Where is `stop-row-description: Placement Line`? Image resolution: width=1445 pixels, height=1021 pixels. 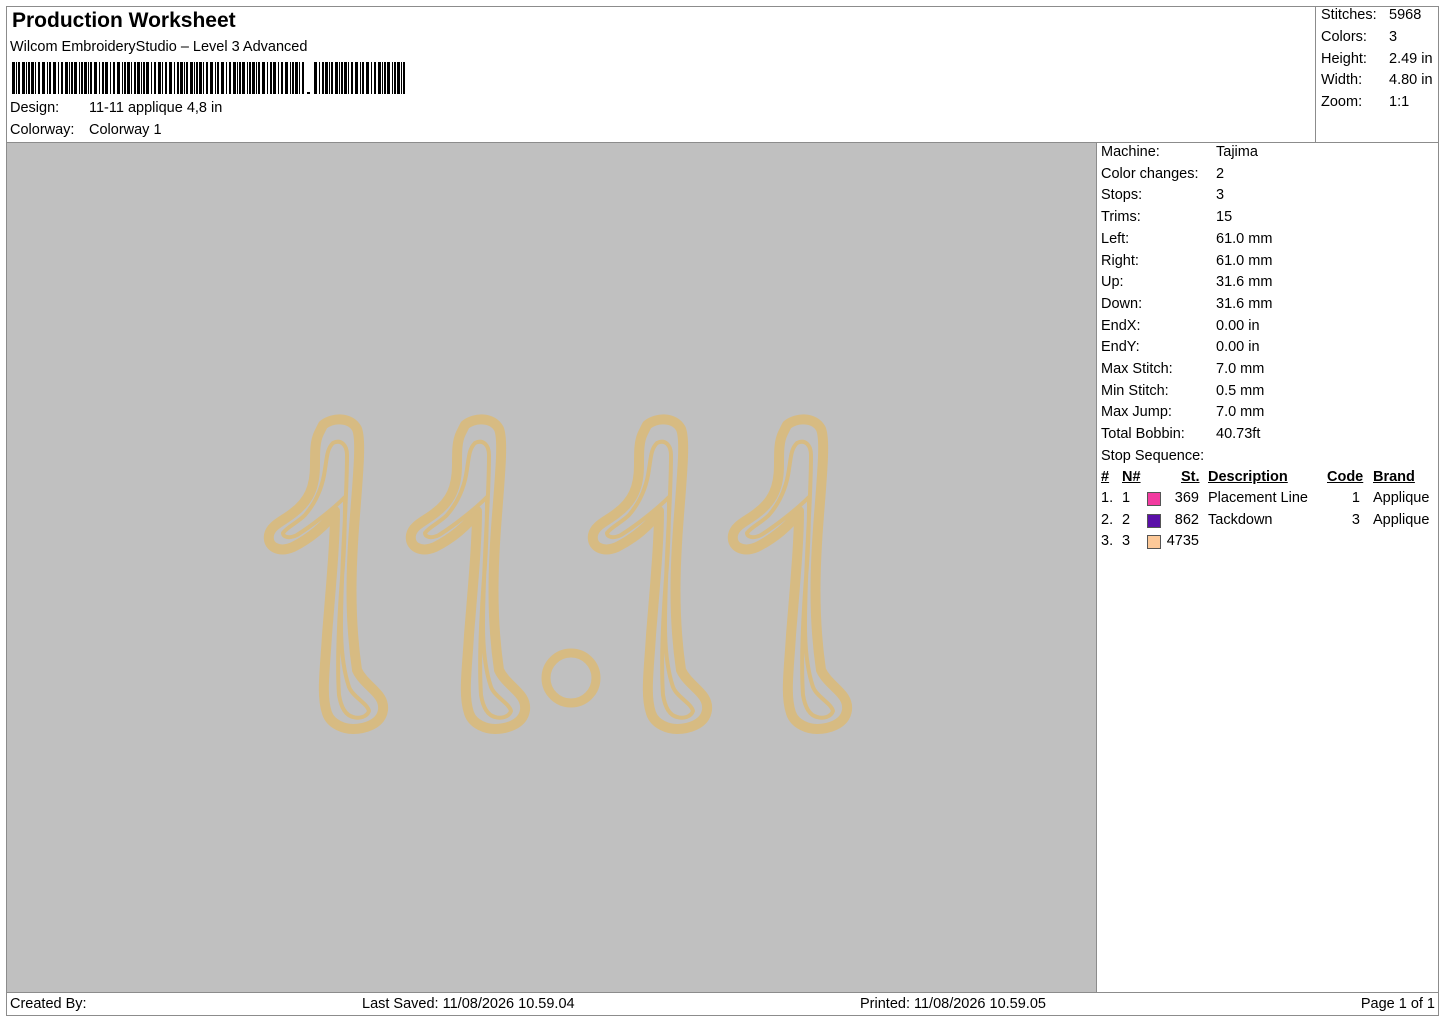
stop-row-description: Placement Line is located at coordinates (1258, 498).